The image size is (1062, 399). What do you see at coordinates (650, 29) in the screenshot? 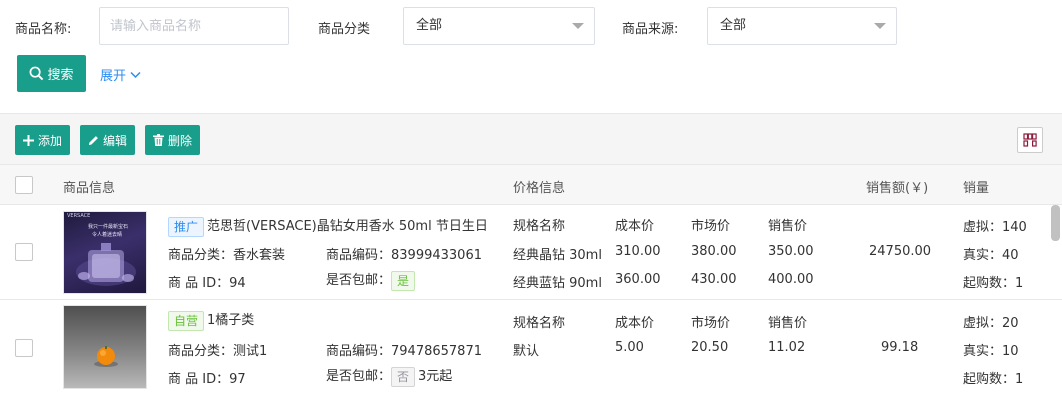
I see `source-label: 商品来源:` at bounding box center [650, 29].